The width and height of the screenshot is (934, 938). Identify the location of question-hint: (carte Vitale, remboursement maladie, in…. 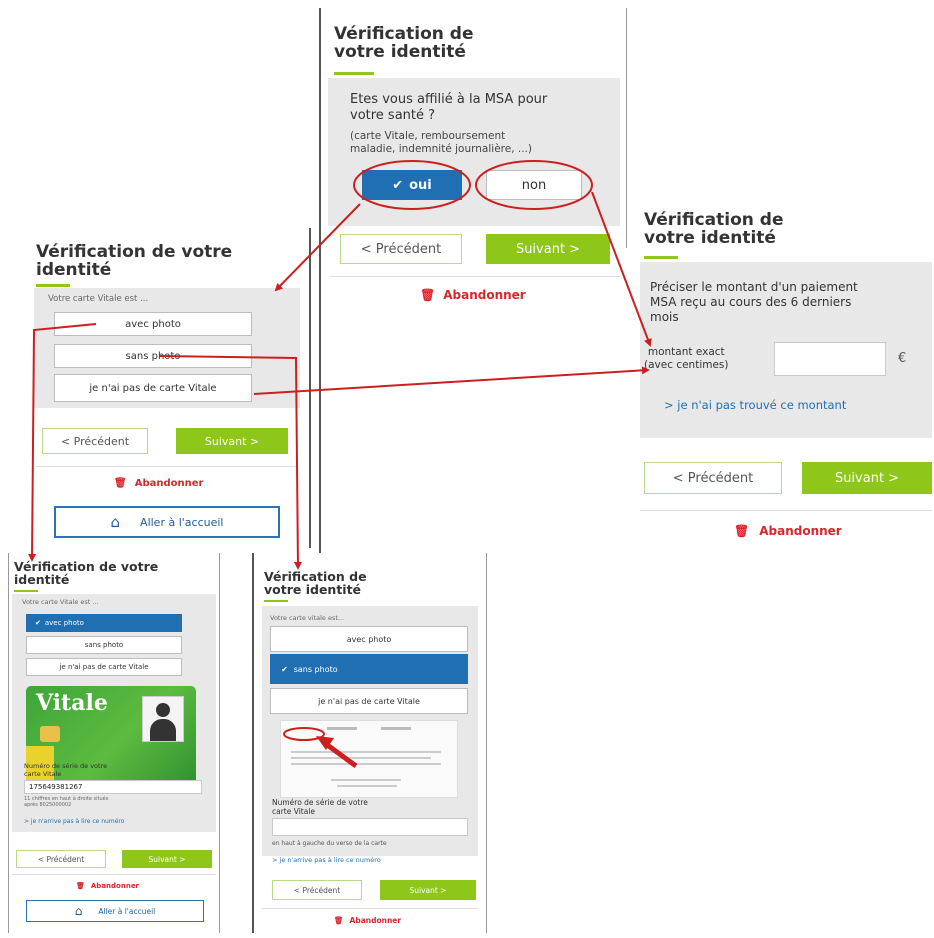
(441, 143).